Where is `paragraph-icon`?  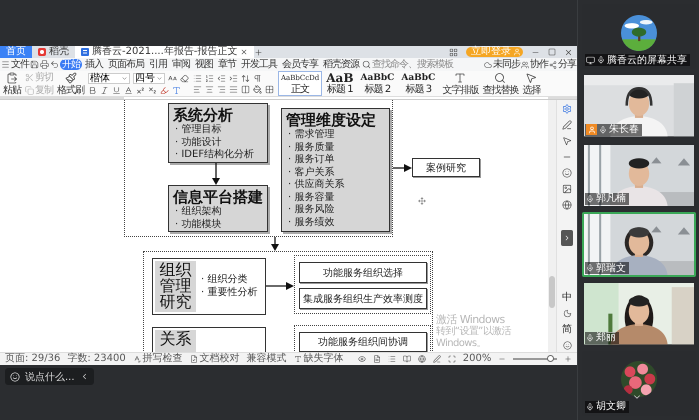
paragraph-icon is located at coordinates (257, 78).